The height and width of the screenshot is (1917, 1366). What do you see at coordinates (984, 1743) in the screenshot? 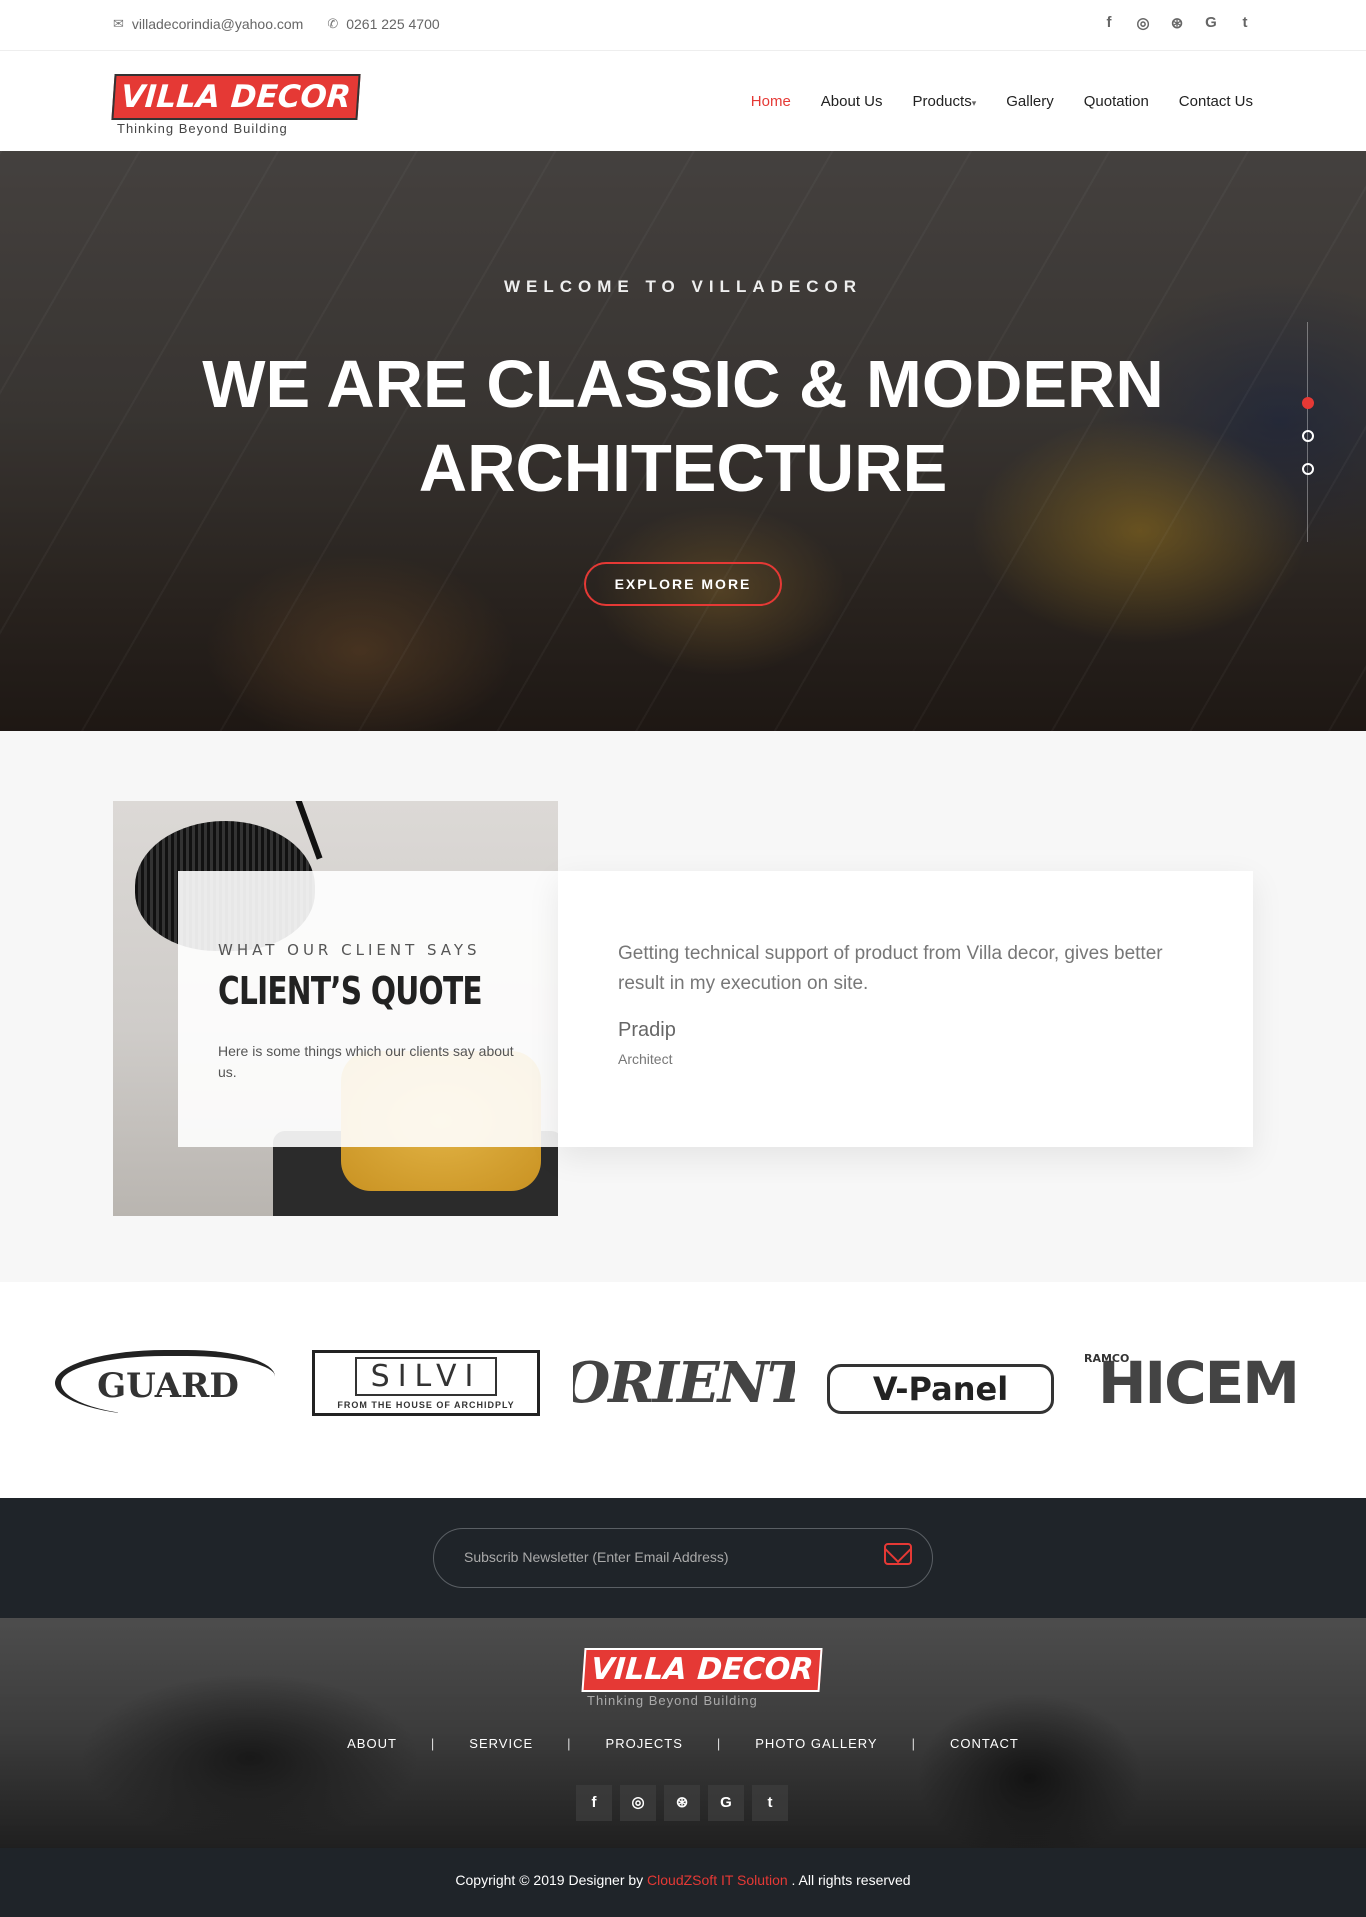
I see `footer-link-contact: CONTACT` at bounding box center [984, 1743].